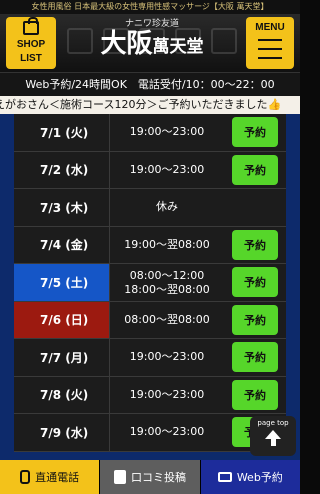  I want to click on site-header: SHOP LIST ナニワ珍友道 大阪萬天堂 MENU, so click(150, 43).